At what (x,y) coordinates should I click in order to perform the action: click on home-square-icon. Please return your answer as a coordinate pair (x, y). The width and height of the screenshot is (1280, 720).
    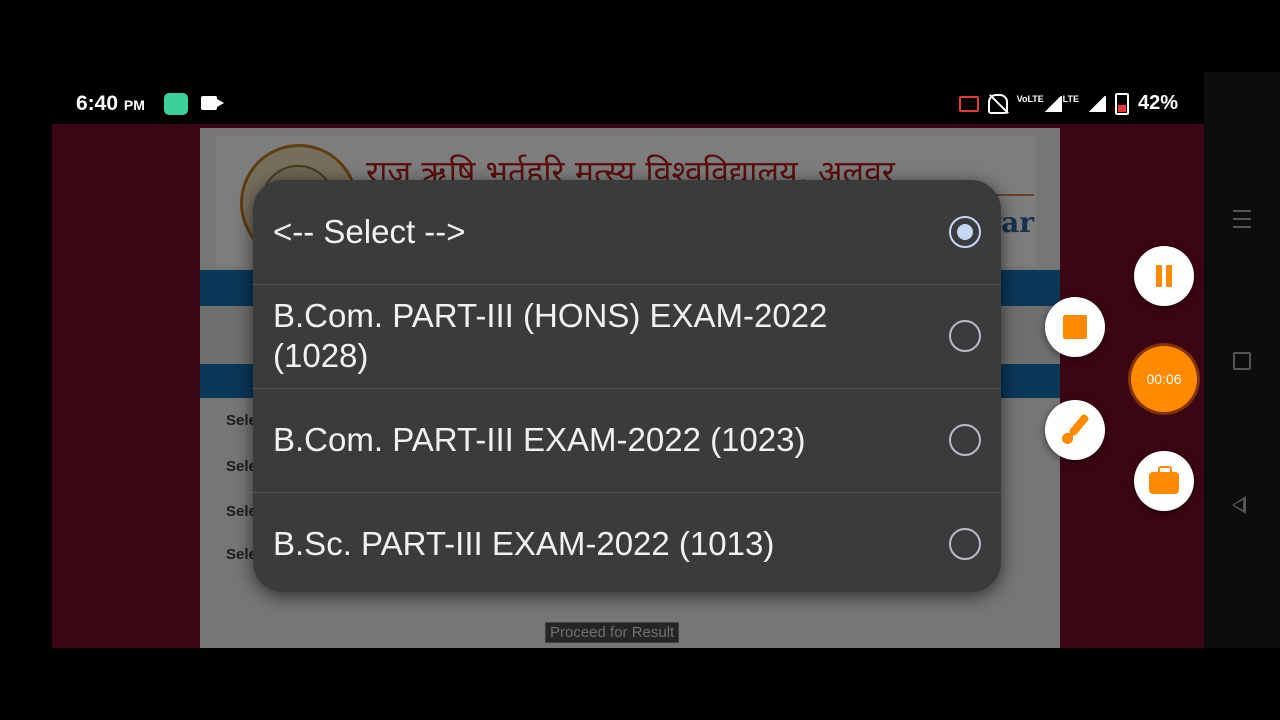
    Looking at the image, I should click on (1242, 361).